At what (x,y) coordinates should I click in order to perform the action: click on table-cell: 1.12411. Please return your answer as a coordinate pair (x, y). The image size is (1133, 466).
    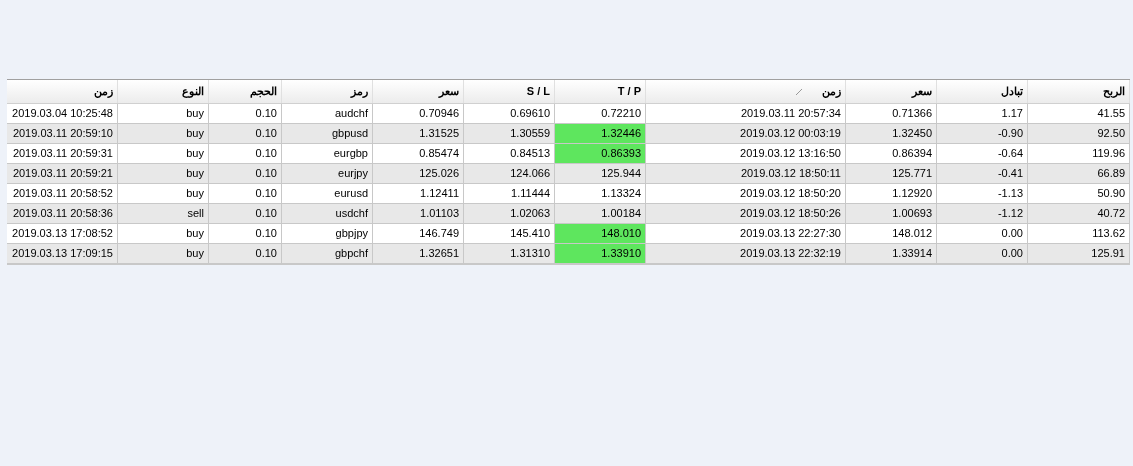
    Looking at the image, I should click on (418, 193).